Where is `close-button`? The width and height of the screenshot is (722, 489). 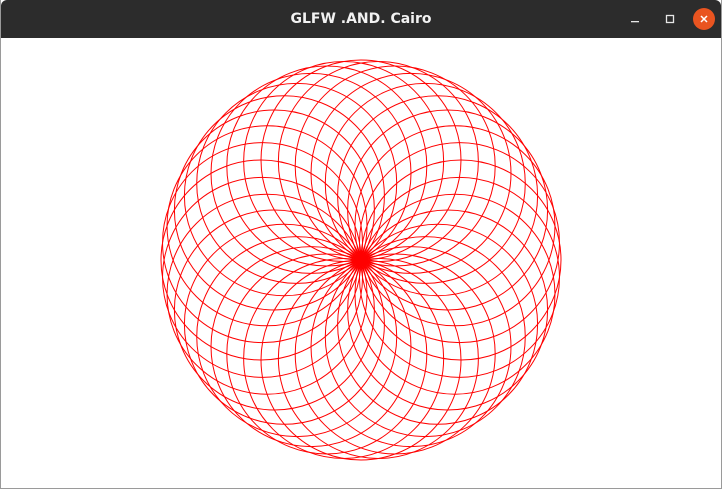
close-button is located at coordinates (704, 19).